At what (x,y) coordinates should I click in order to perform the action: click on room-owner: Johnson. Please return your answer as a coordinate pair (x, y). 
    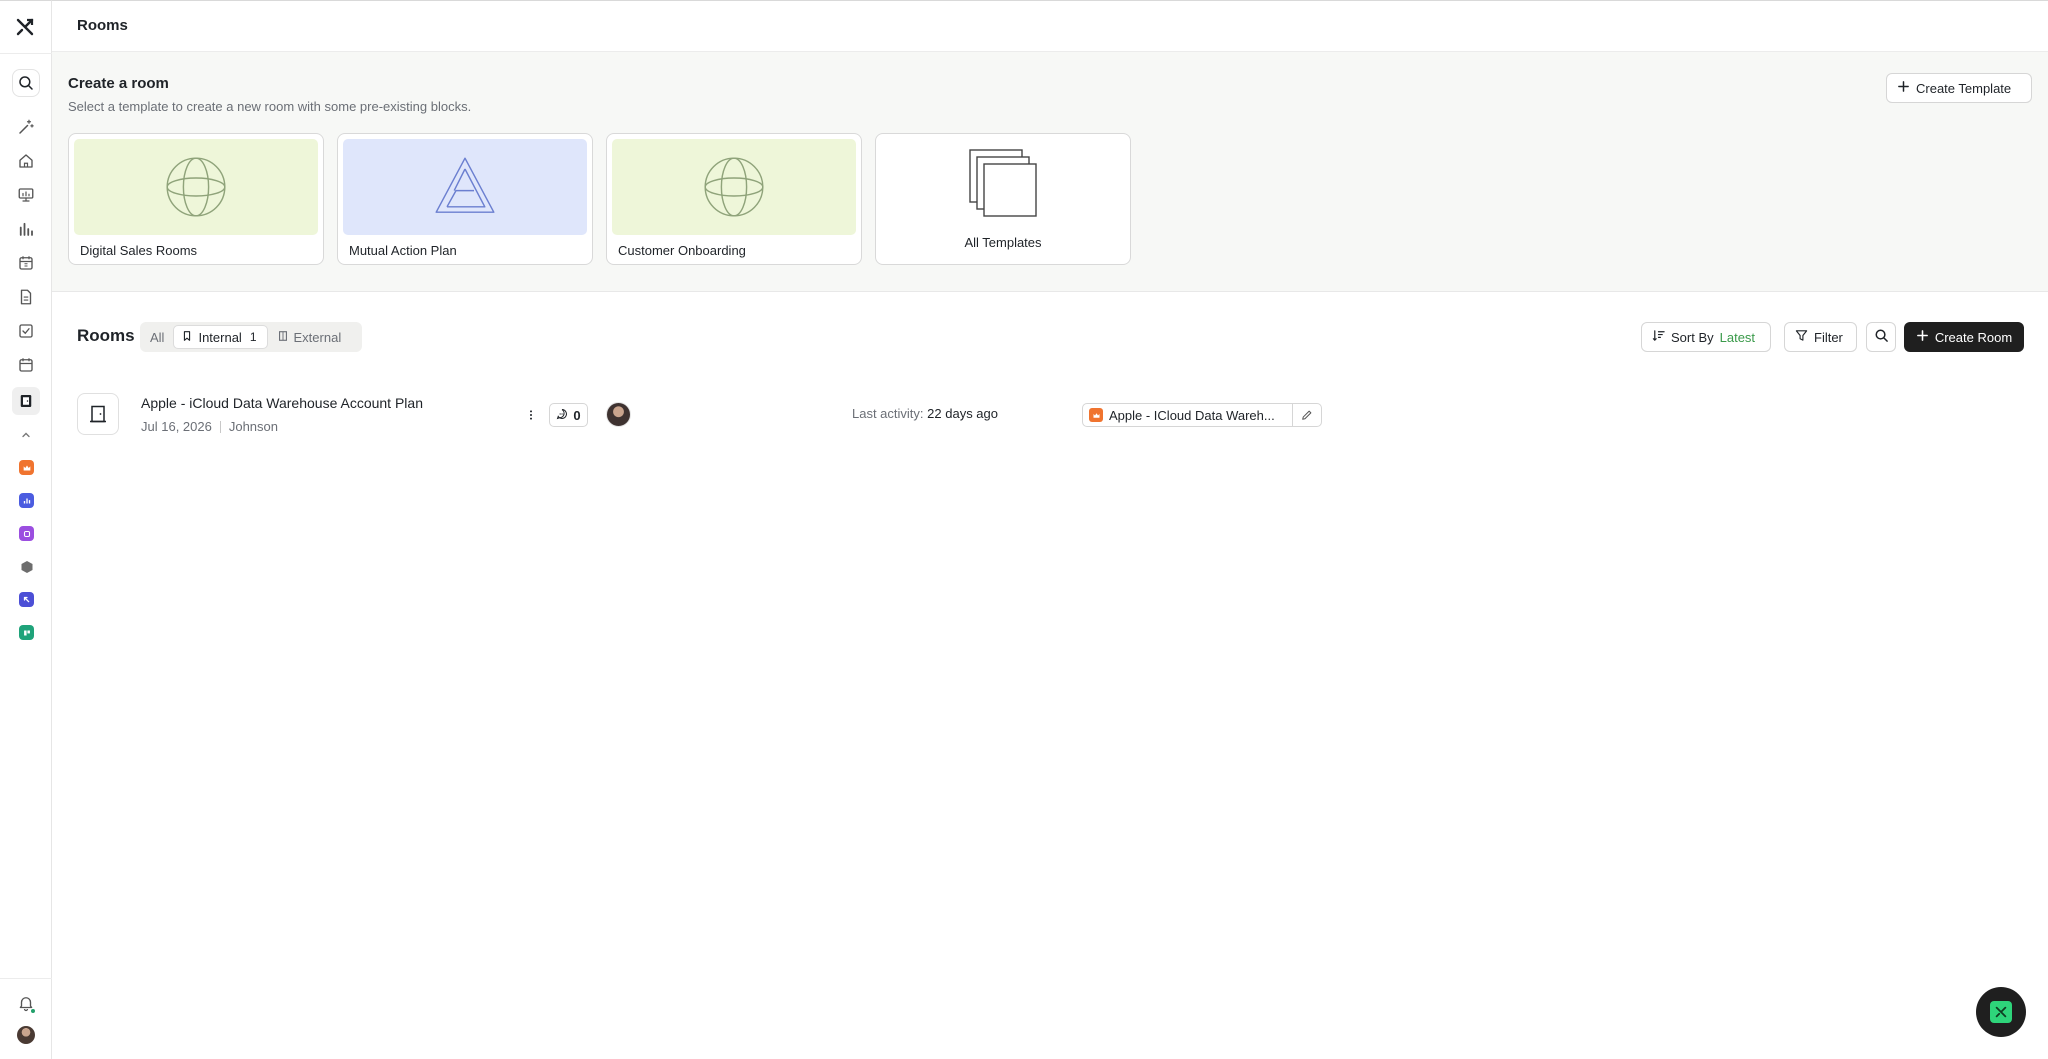
    Looking at the image, I should click on (253, 426).